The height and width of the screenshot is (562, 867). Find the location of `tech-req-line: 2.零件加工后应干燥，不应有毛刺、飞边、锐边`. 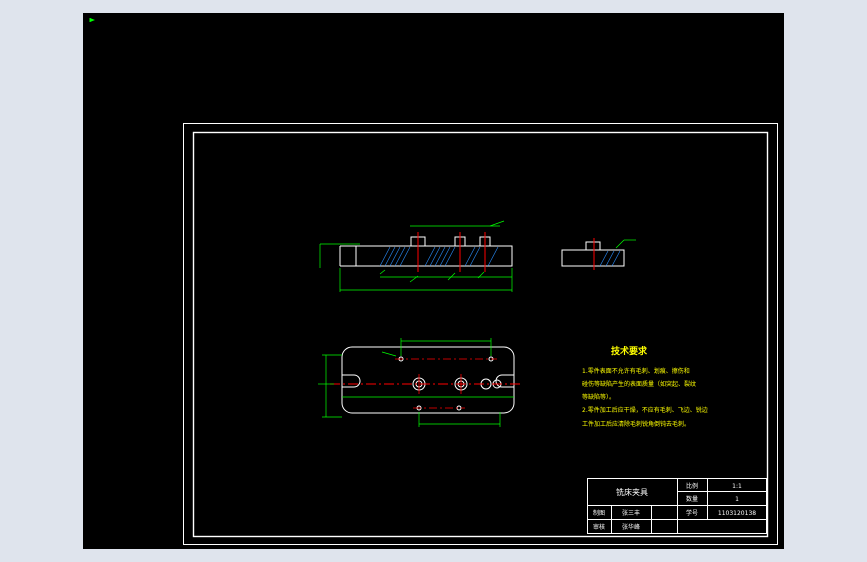

tech-req-line: 2.零件加工后应干燥，不应有毛刺、飞边、锐边 is located at coordinates (645, 410).